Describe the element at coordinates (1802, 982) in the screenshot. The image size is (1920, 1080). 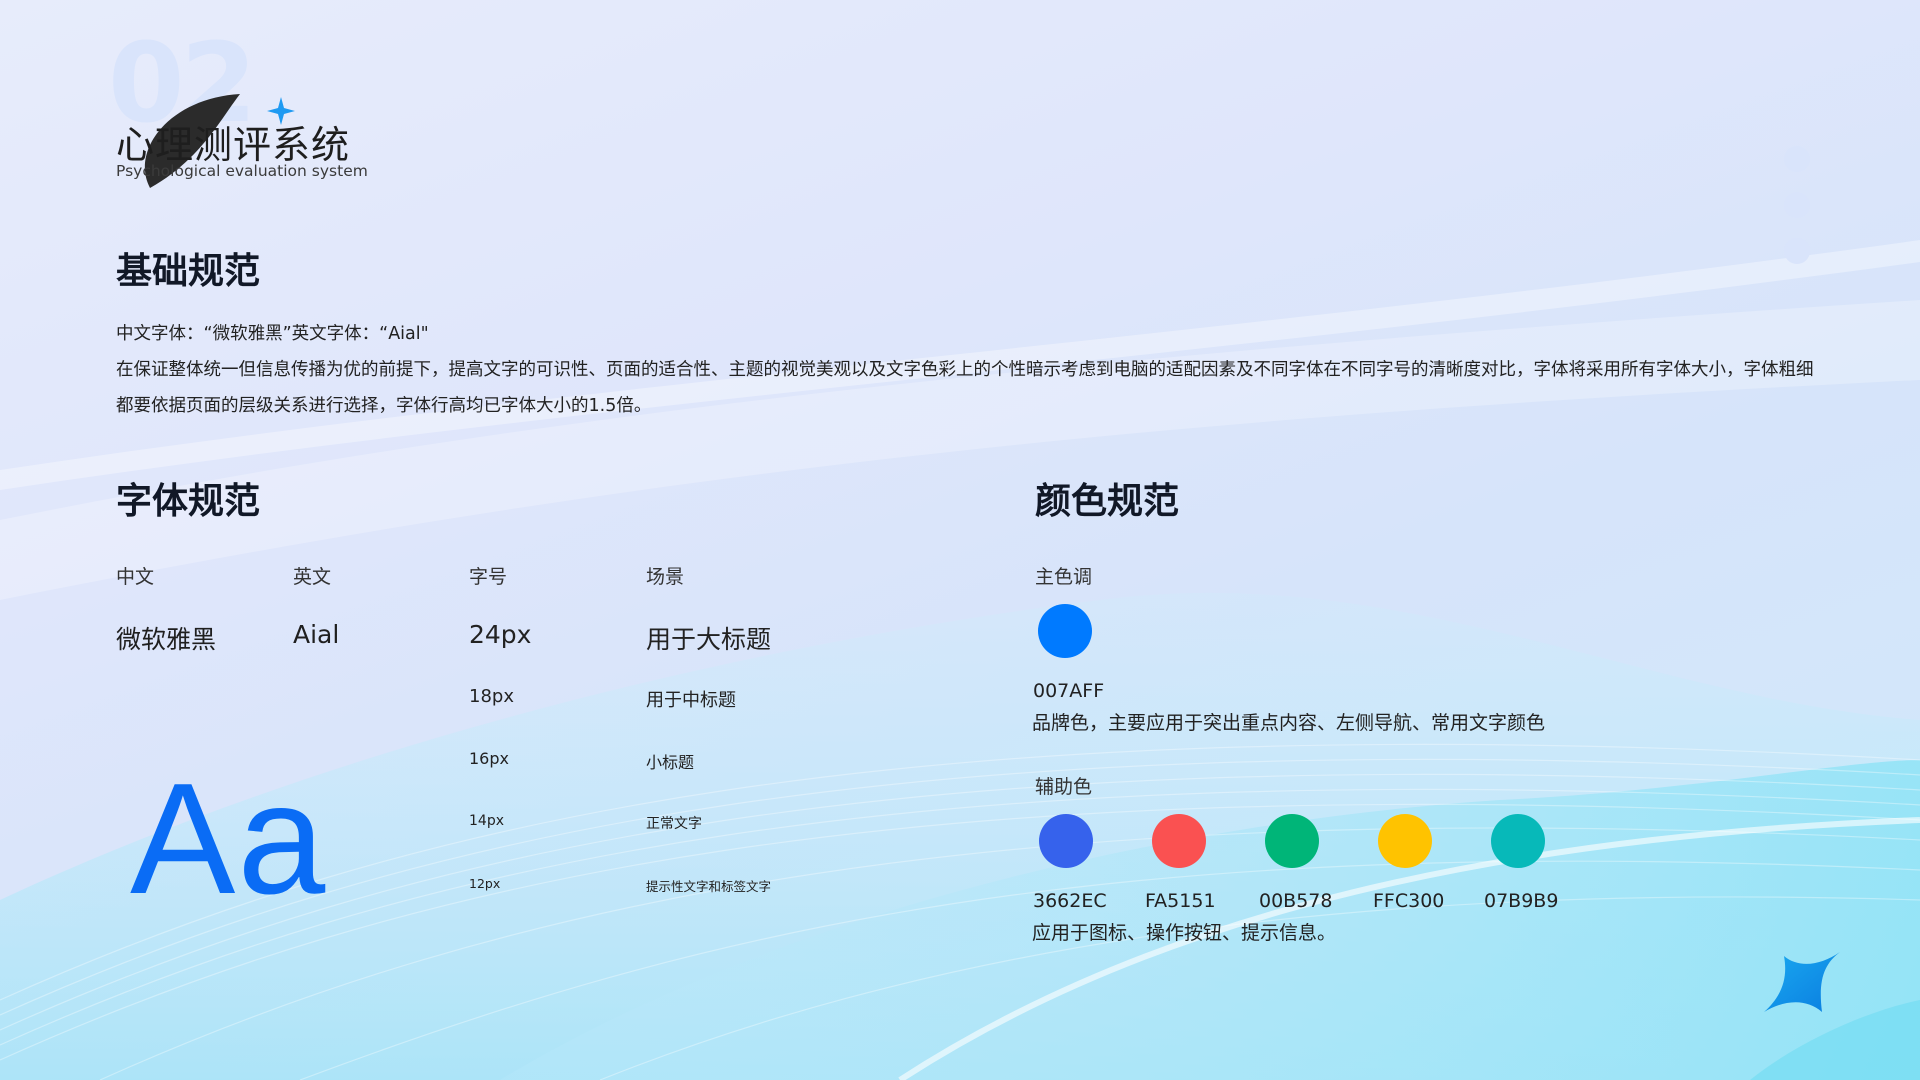
I see `star-icon` at that location.